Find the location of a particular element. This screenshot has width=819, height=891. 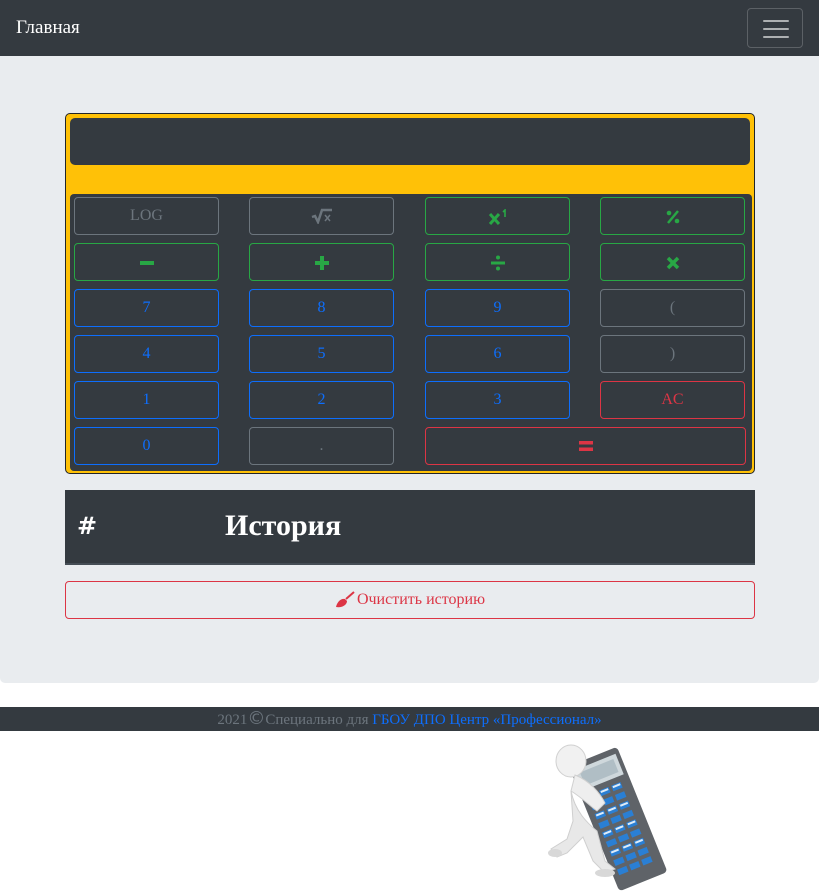

square-root-icon is located at coordinates (321, 217).